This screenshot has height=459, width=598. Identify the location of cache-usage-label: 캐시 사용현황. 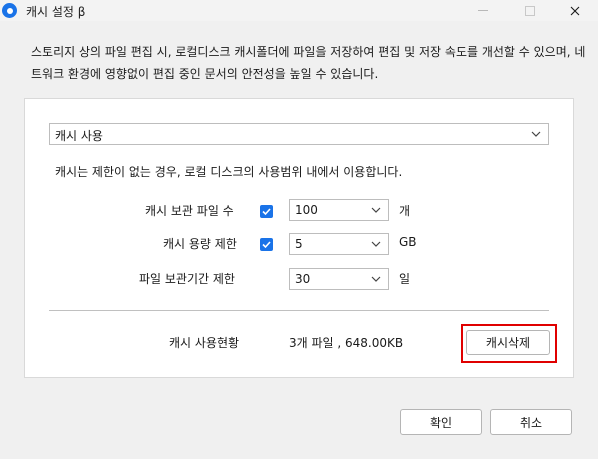
(204, 343).